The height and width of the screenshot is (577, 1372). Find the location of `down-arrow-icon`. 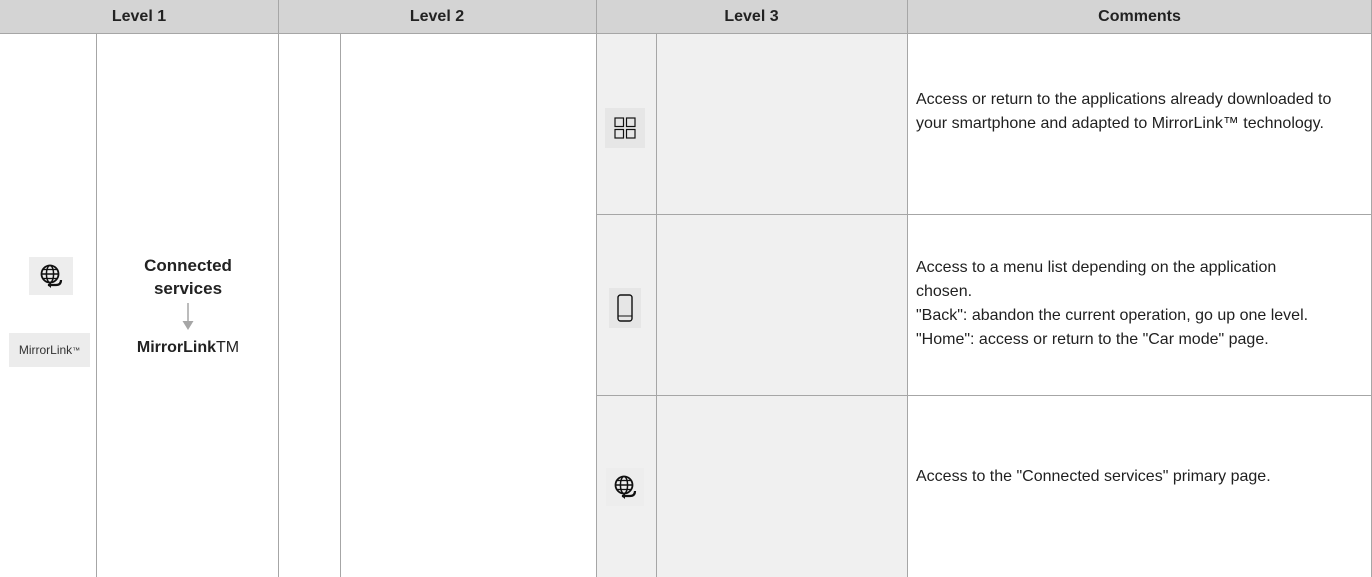

down-arrow-icon is located at coordinates (188, 318).